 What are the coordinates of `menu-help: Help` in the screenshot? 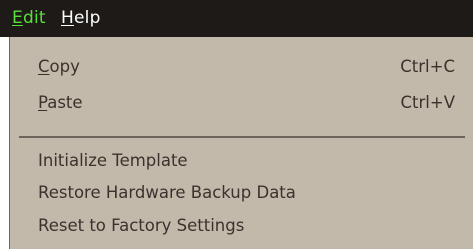 It's located at (81, 18).